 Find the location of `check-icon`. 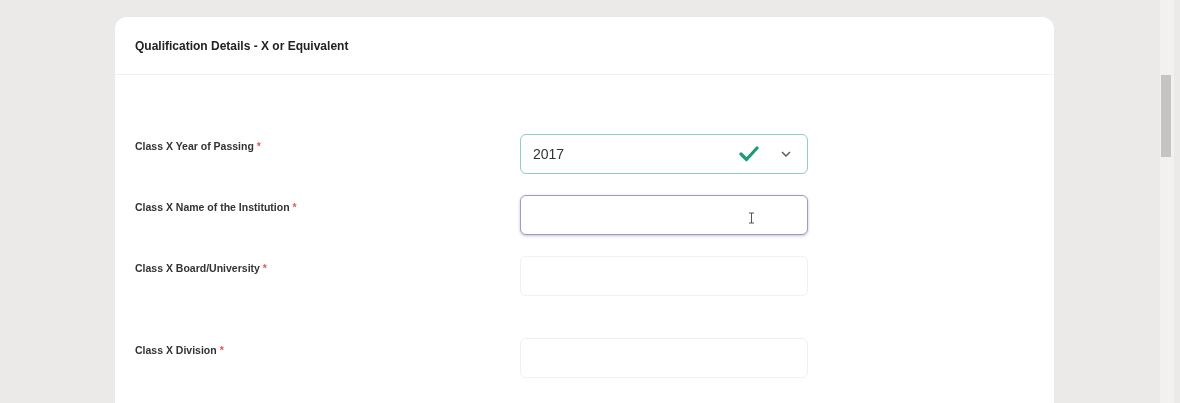

check-icon is located at coordinates (749, 154).